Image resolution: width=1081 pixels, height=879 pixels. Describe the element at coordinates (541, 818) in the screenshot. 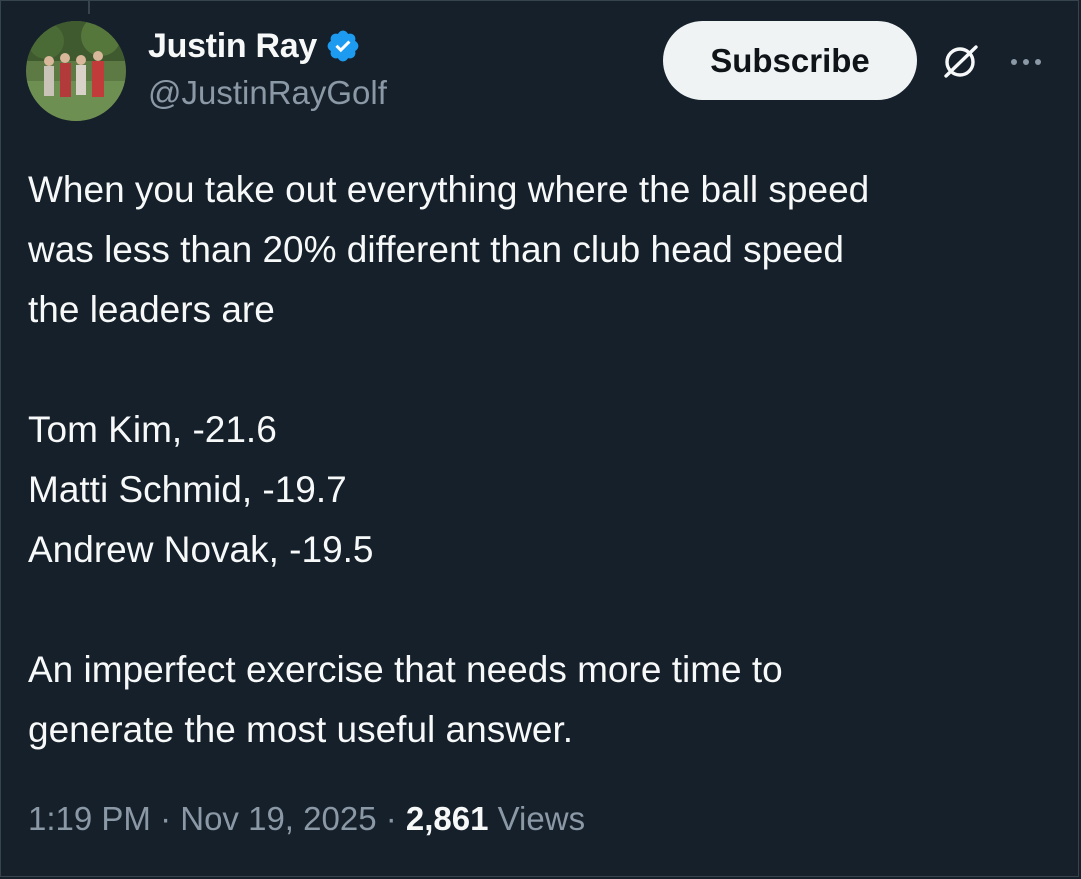

I see `views-label: Views` at that location.